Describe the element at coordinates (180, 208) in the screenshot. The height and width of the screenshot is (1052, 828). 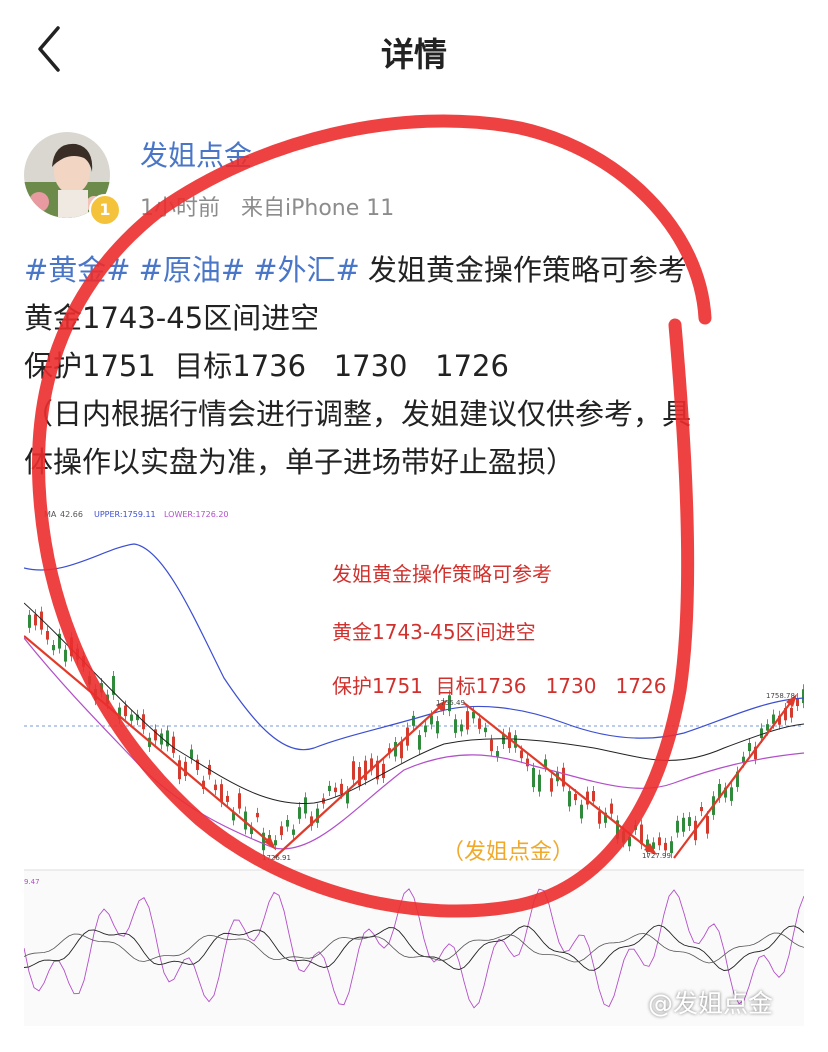
I see `post-time: 1小时前` at that location.